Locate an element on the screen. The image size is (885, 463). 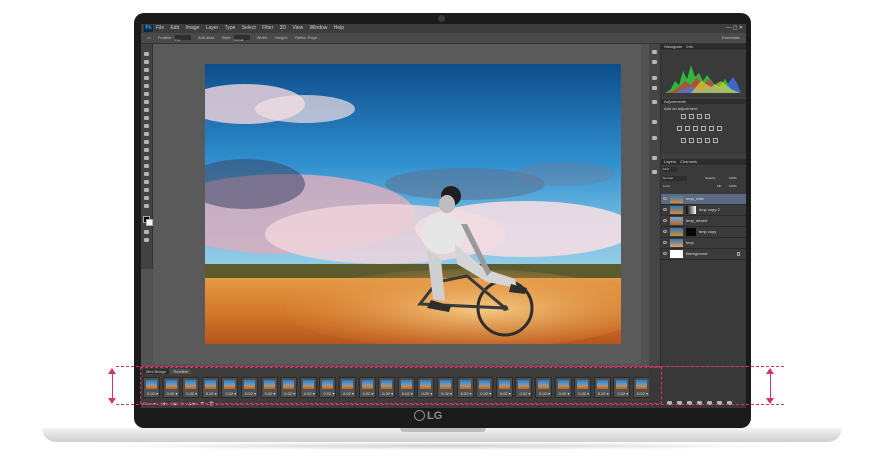
tab-info: Info is located at coordinates (689, 46).